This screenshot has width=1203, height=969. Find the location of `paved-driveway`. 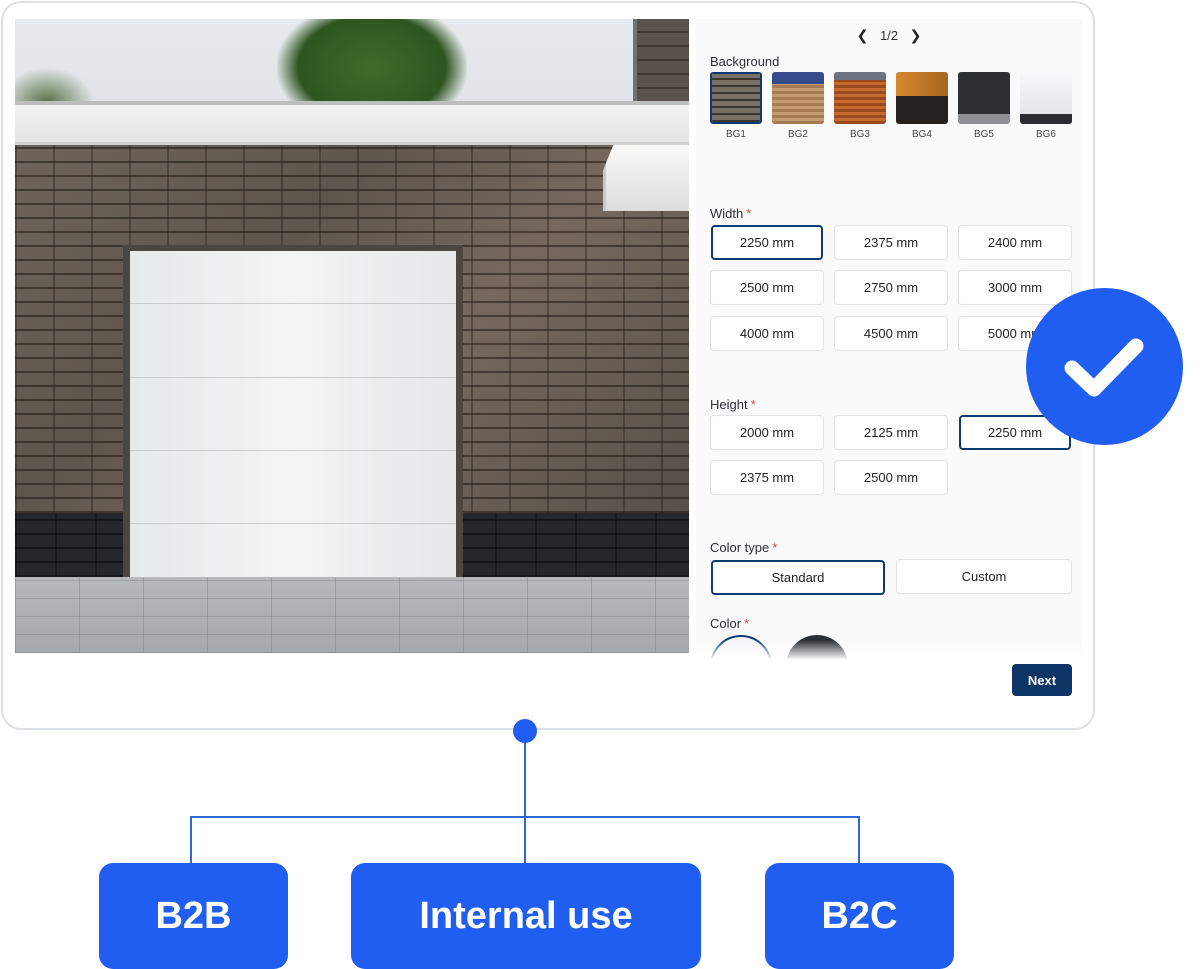

paved-driveway is located at coordinates (352, 615).